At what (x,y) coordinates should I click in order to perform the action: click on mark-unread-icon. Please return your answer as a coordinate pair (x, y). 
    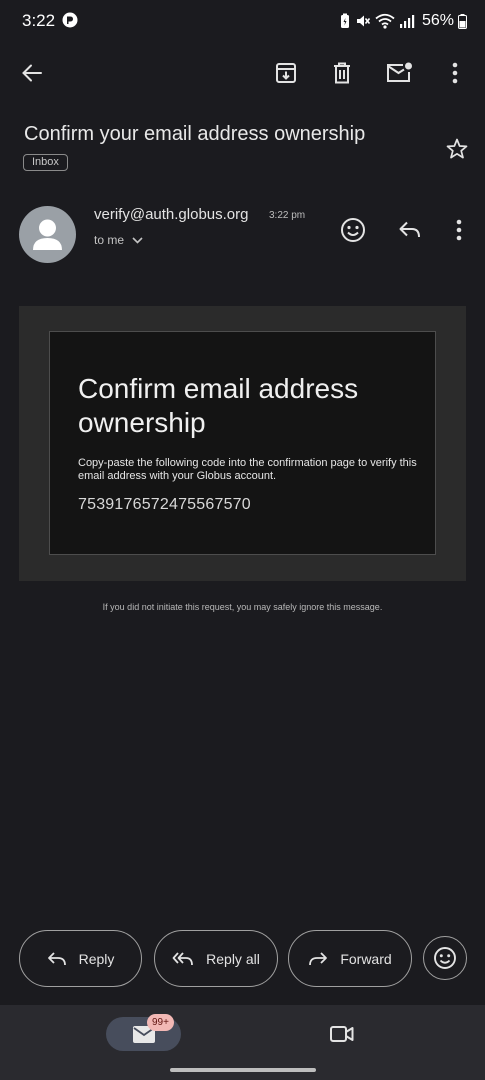
    Looking at the image, I should click on (399, 72).